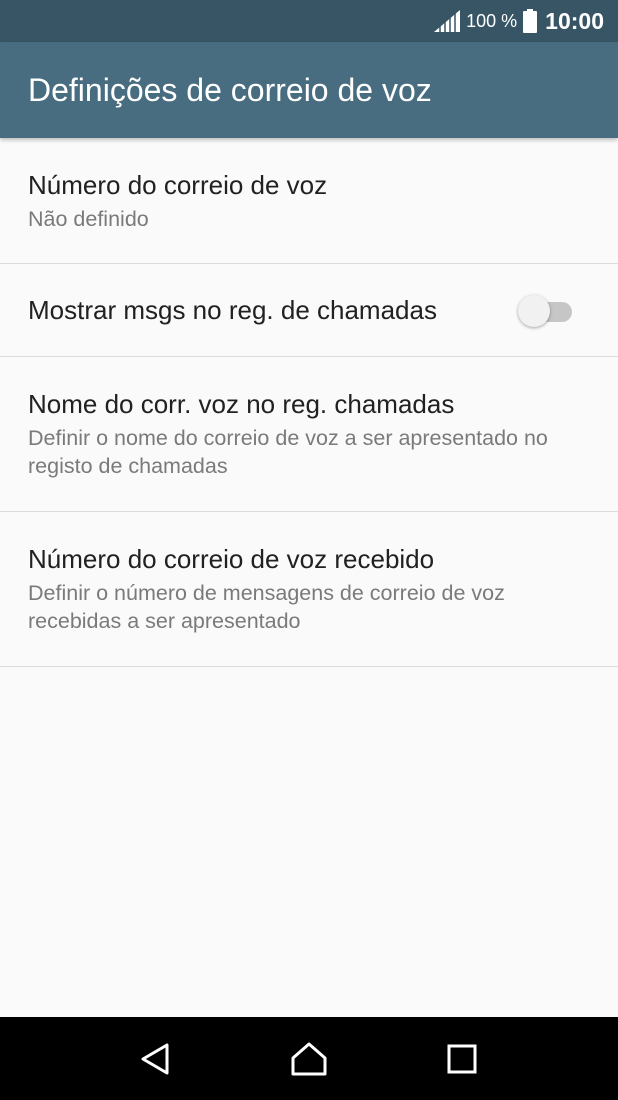 The width and height of the screenshot is (618, 1100). I want to click on setting-show-in-call-log: Mostrar msgs no reg. de chamadas, so click(309, 310).